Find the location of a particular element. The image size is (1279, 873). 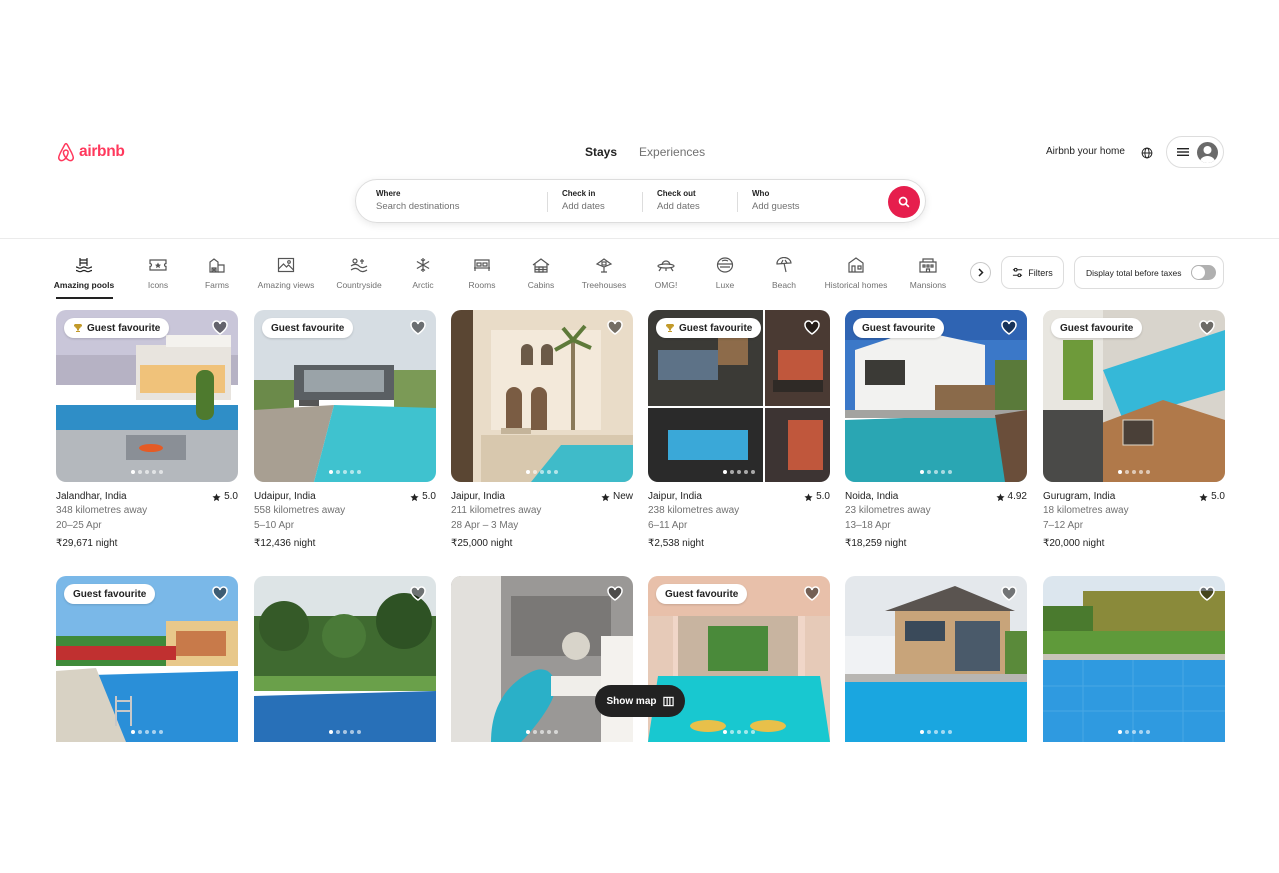

listing-dates: 28 Apr – 3 May is located at coordinates (485, 525).